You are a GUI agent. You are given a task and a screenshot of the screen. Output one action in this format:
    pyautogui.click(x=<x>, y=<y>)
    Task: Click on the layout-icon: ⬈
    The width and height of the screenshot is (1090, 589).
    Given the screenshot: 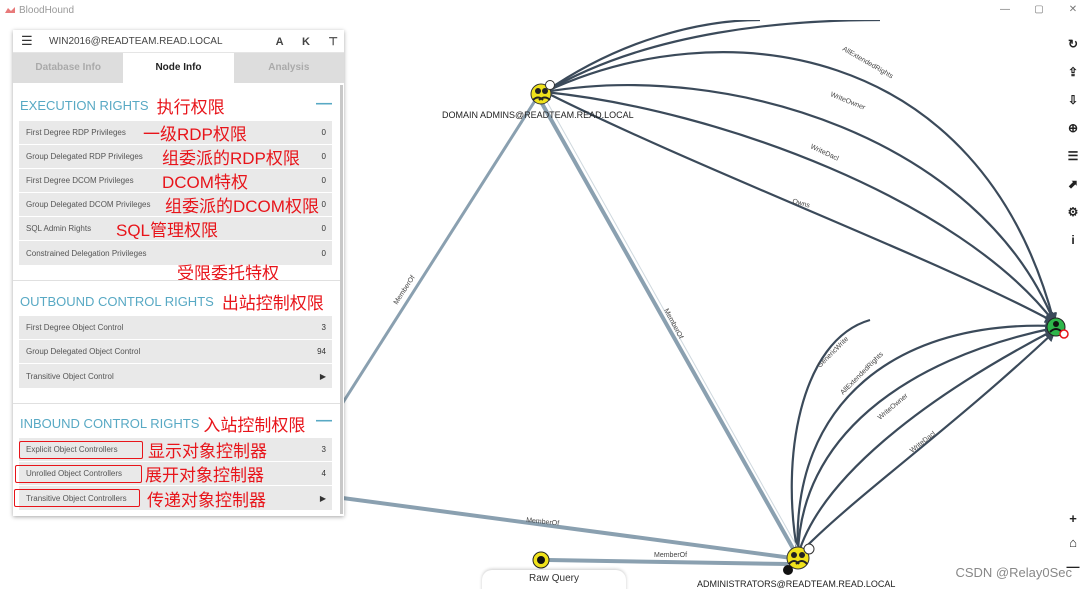 What is the action you would take?
    pyautogui.click(x=1073, y=184)
    